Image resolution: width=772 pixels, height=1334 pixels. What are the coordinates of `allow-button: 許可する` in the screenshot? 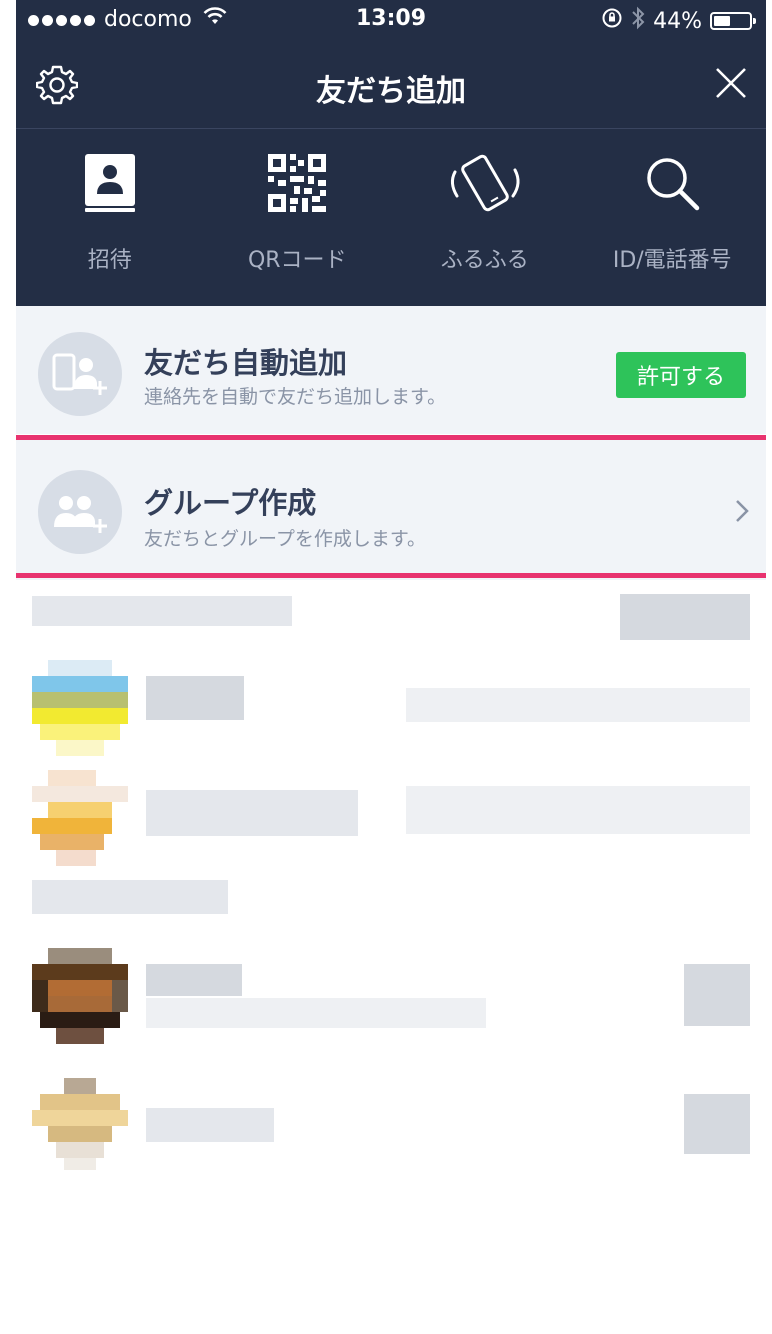 It's located at (681, 375).